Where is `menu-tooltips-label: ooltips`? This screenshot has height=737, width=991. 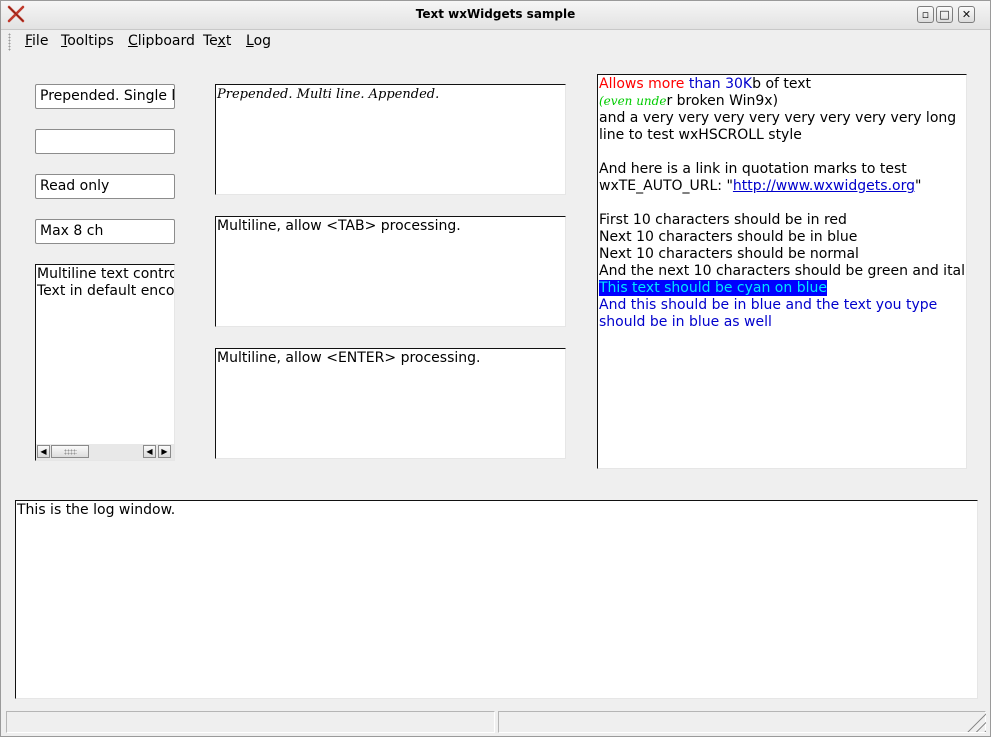 menu-tooltips-label: ooltips is located at coordinates (90, 41).